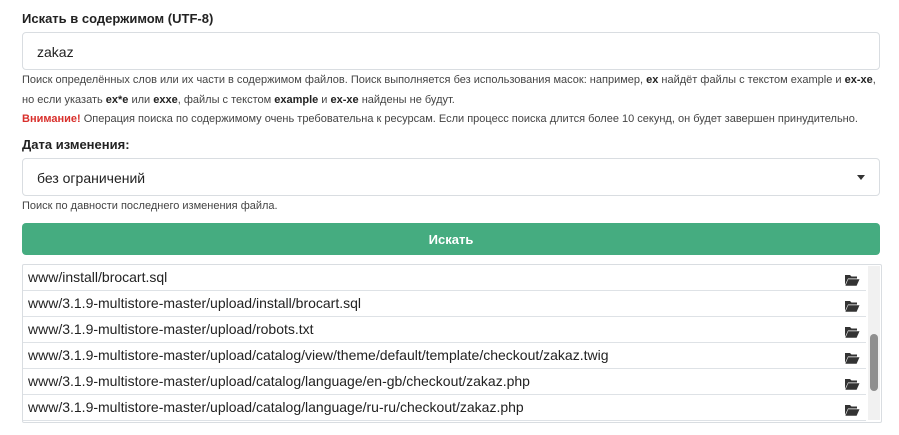 This screenshot has height=435, width=899. What do you see at coordinates (91, 178) in the screenshot?
I see `date-filter-selected: без ограничений` at bounding box center [91, 178].